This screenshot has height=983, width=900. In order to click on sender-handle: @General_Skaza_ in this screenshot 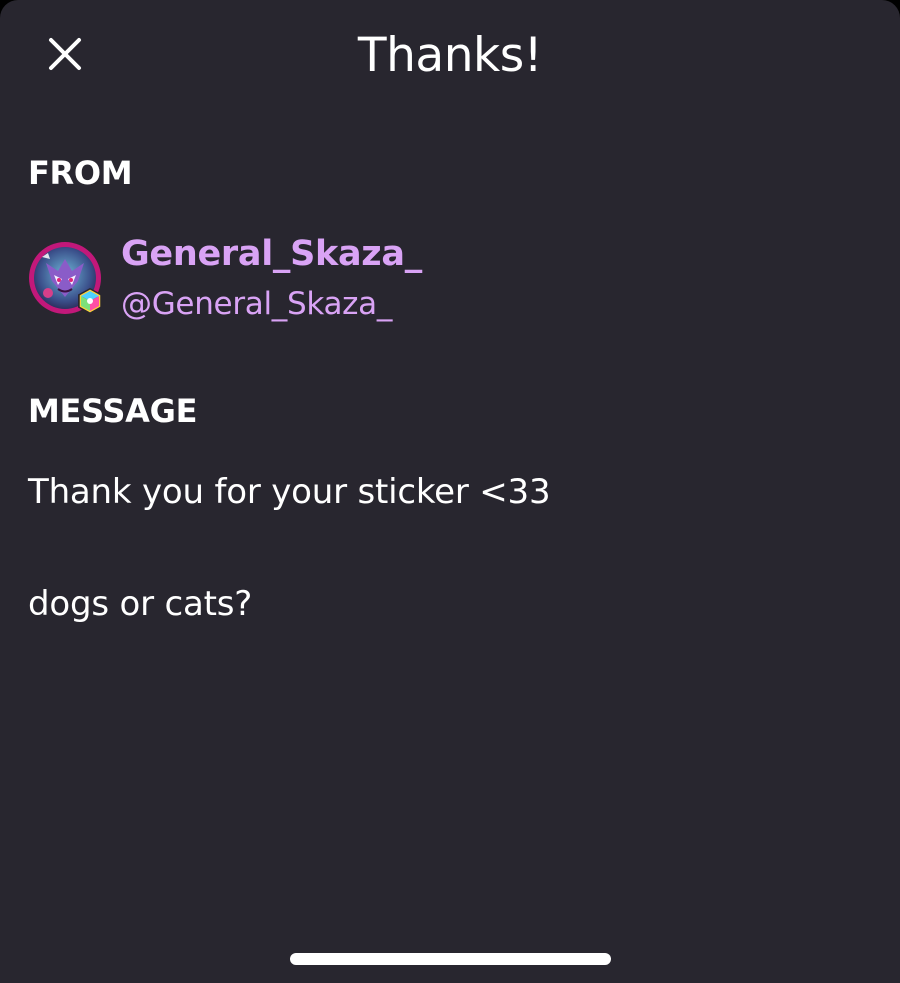, I will do `click(256, 304)`.